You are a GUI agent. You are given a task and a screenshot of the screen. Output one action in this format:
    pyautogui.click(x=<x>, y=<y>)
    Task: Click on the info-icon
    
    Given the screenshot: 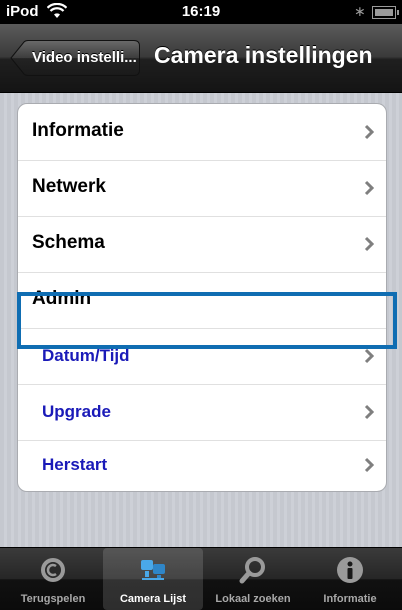 What is the action you would take?
    pyautogui.click(x=350, y=570)
    